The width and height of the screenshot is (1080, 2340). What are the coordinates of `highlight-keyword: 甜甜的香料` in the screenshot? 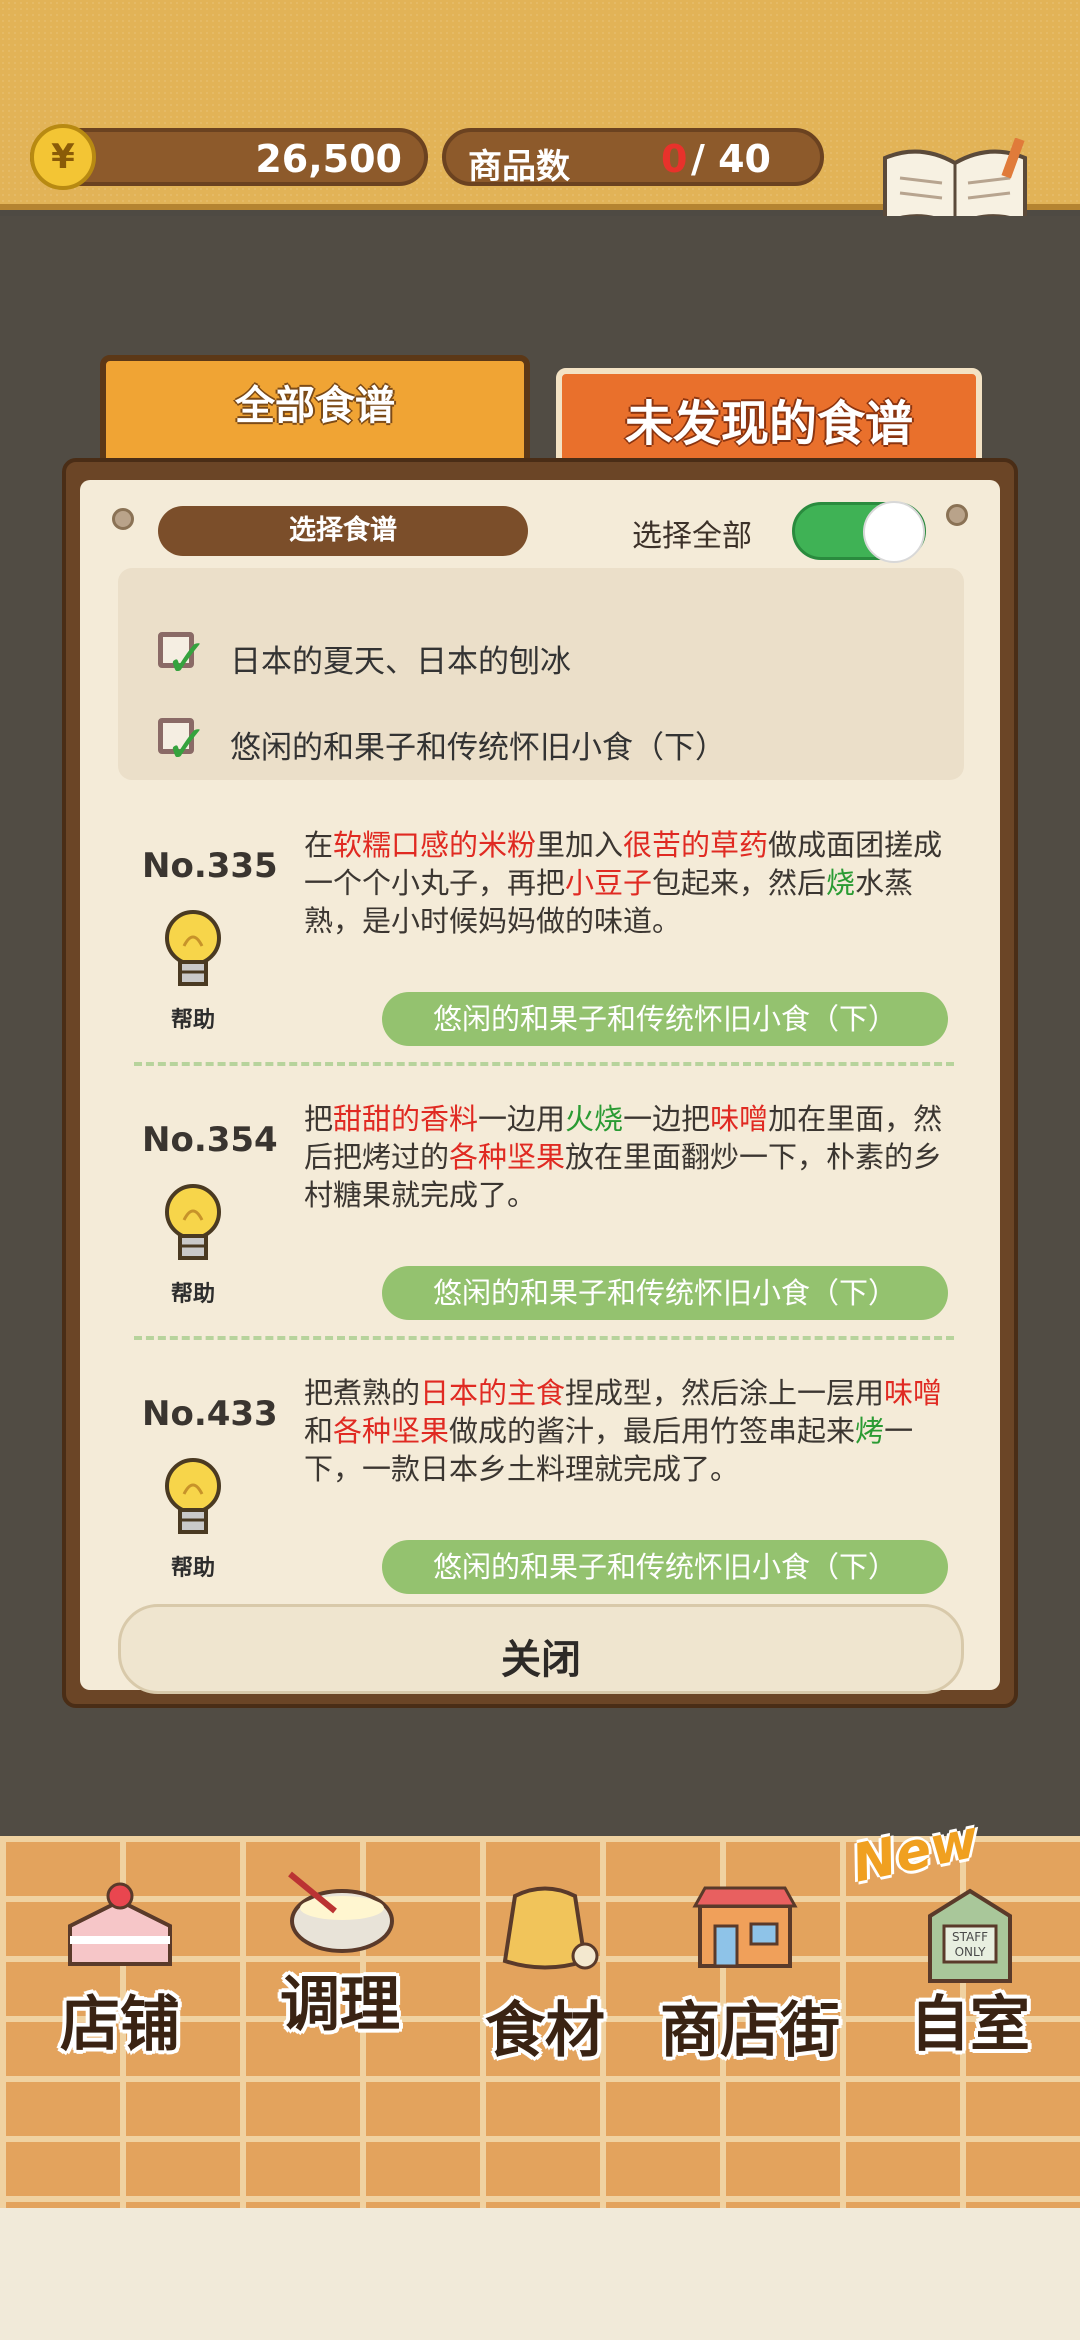 It's located at (406, 1119).